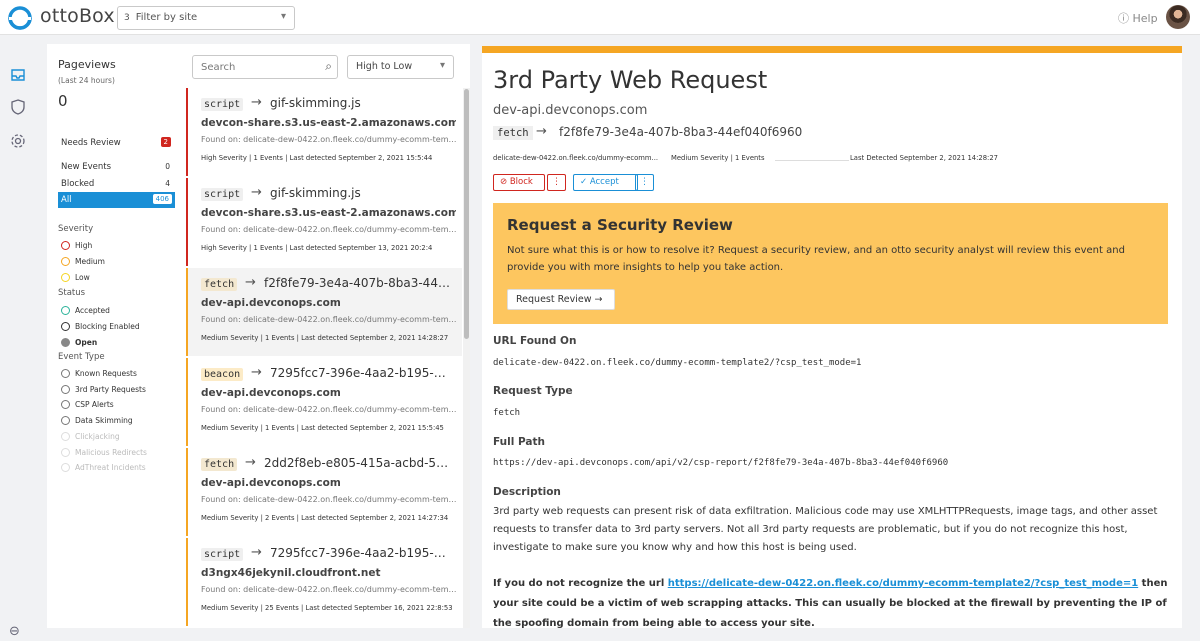 The height and width of the screenshot is (641, 1200). Describe the element at coordinates (167, 183) in the screenshot. I see `filter-count: 4` at that location.